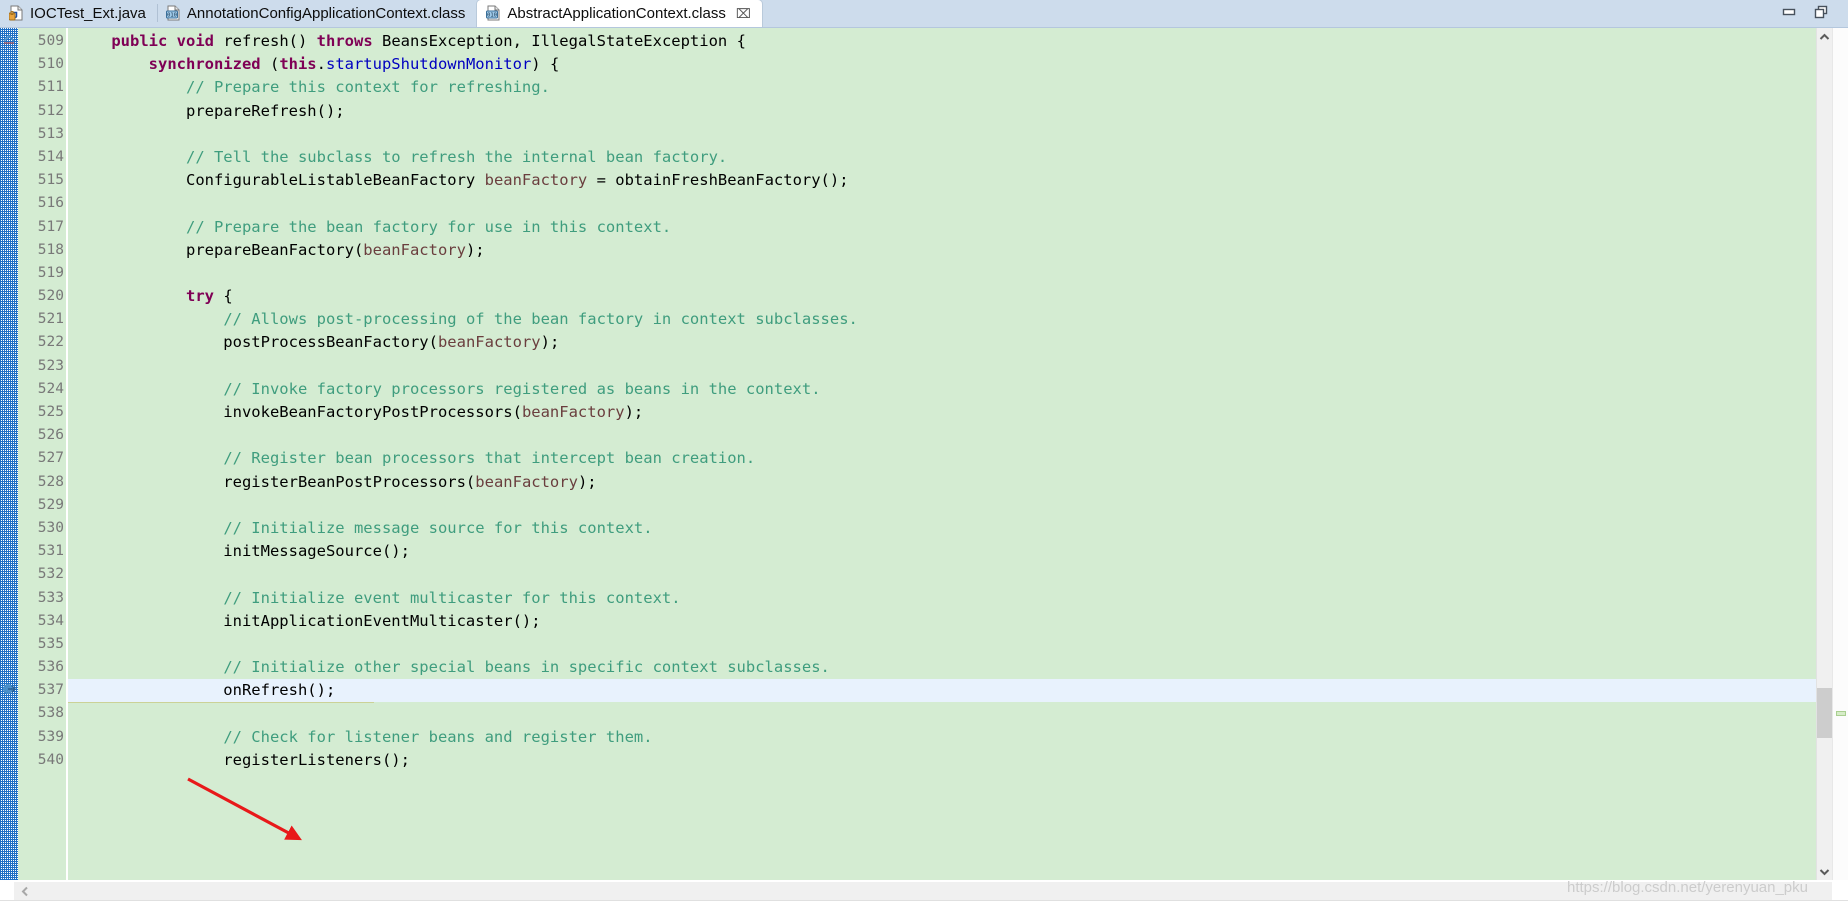 This screenshot has height=908, width=1848. I want to click on code-line: prepareRefresh();, so click(942, 111).